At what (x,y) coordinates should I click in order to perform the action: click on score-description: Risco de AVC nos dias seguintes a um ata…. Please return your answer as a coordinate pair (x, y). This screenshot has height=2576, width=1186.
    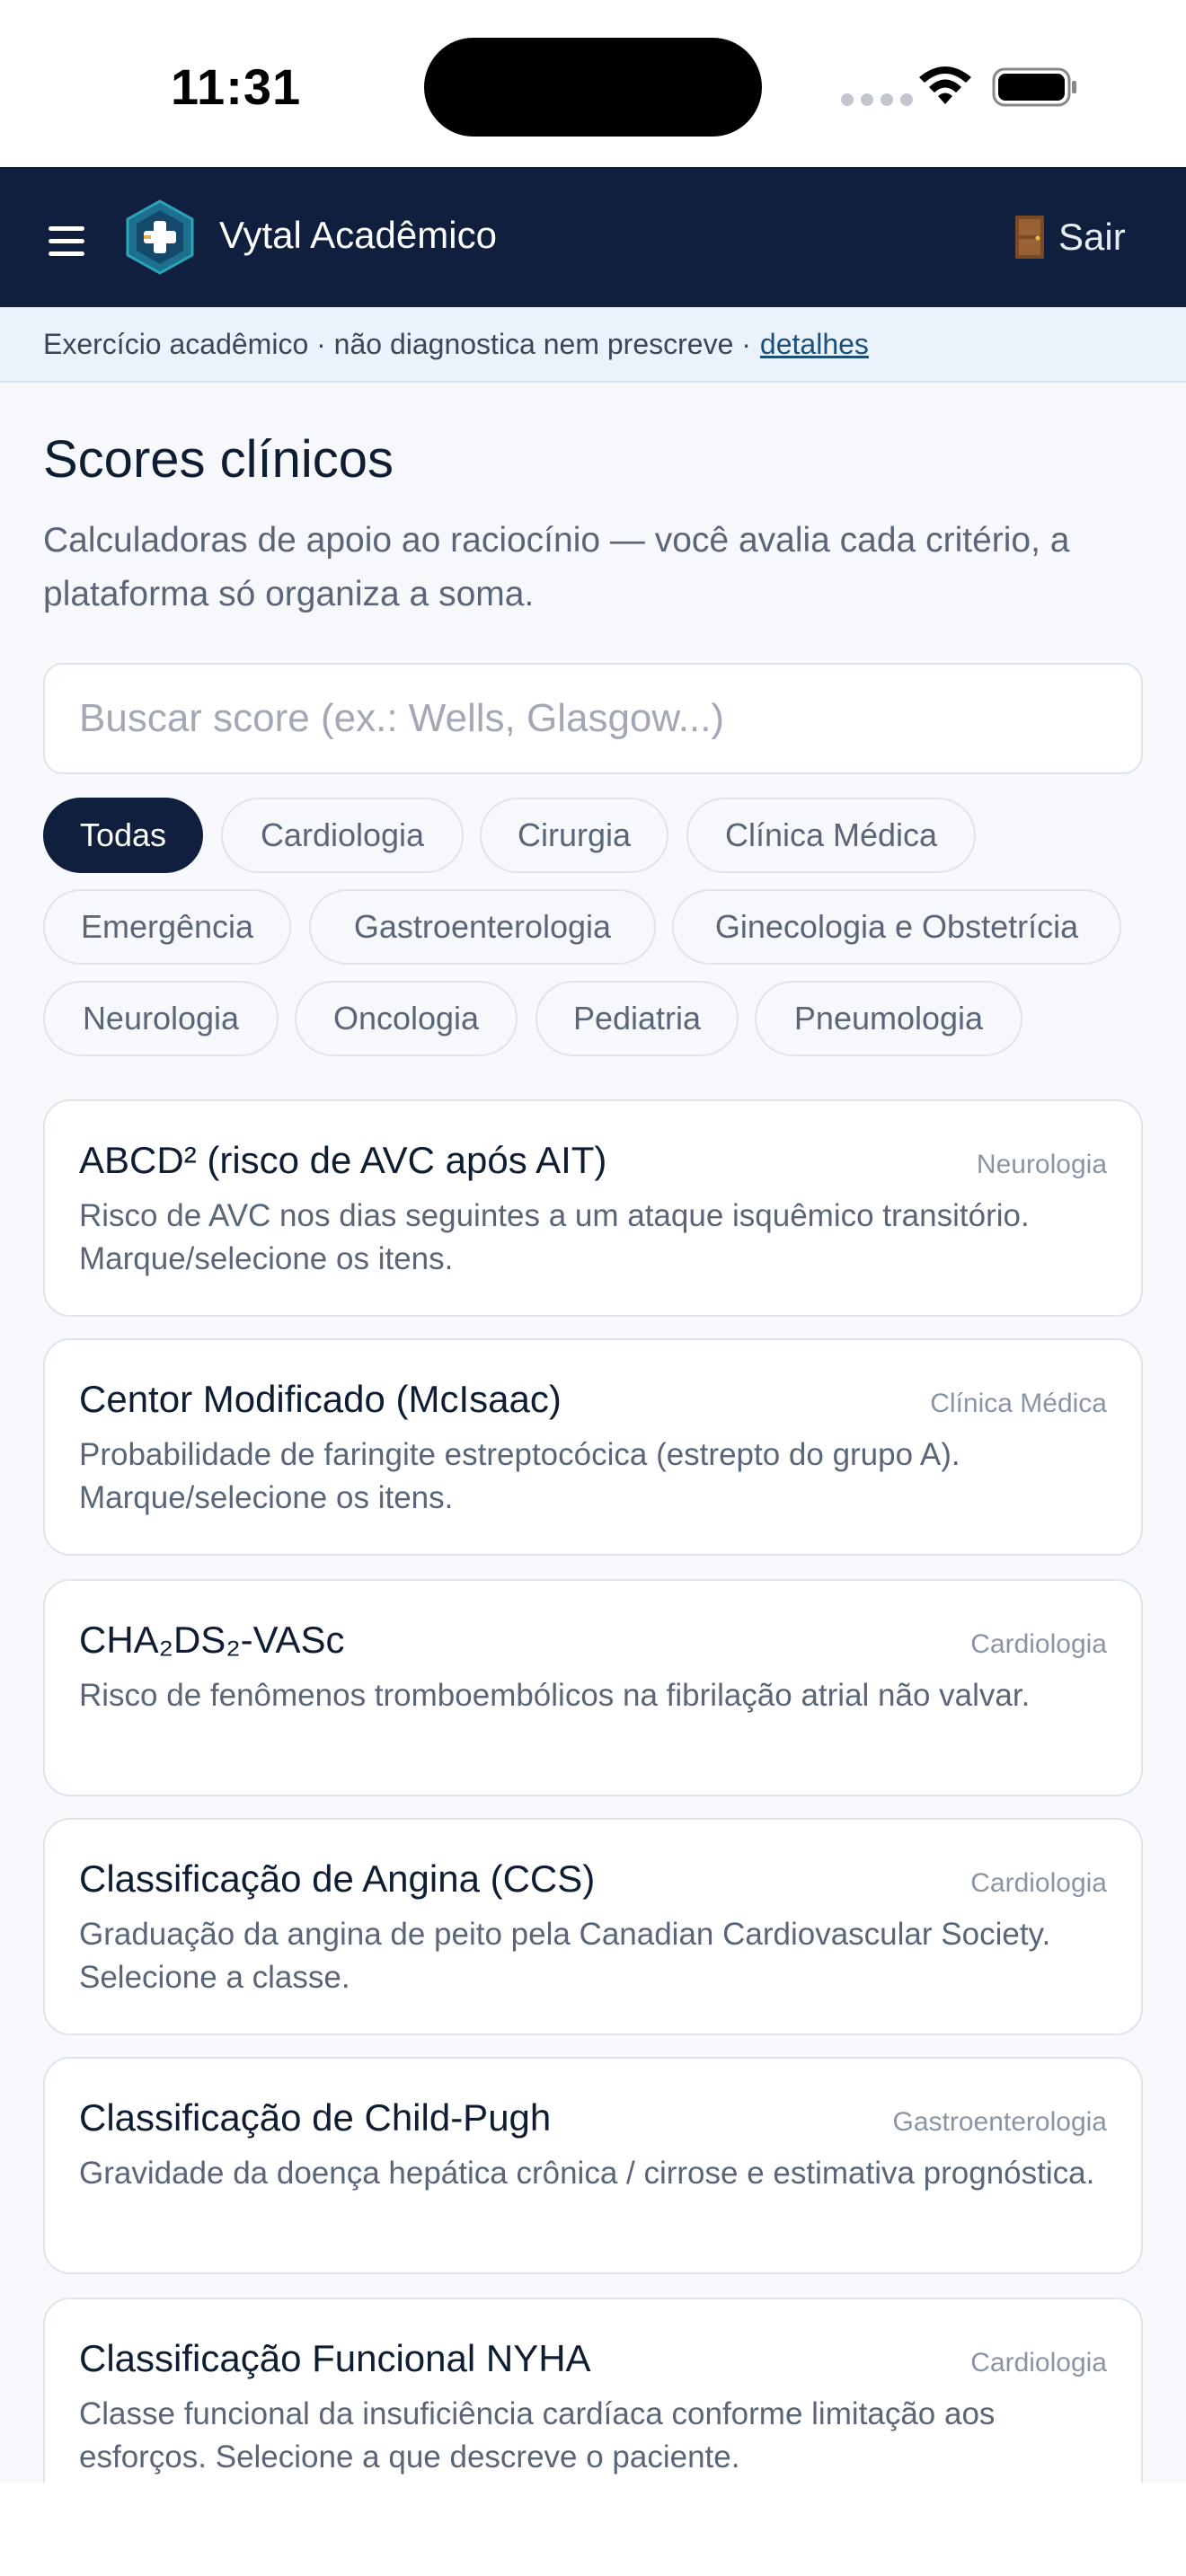
    Looking at the image, I should click on (554, 1237).